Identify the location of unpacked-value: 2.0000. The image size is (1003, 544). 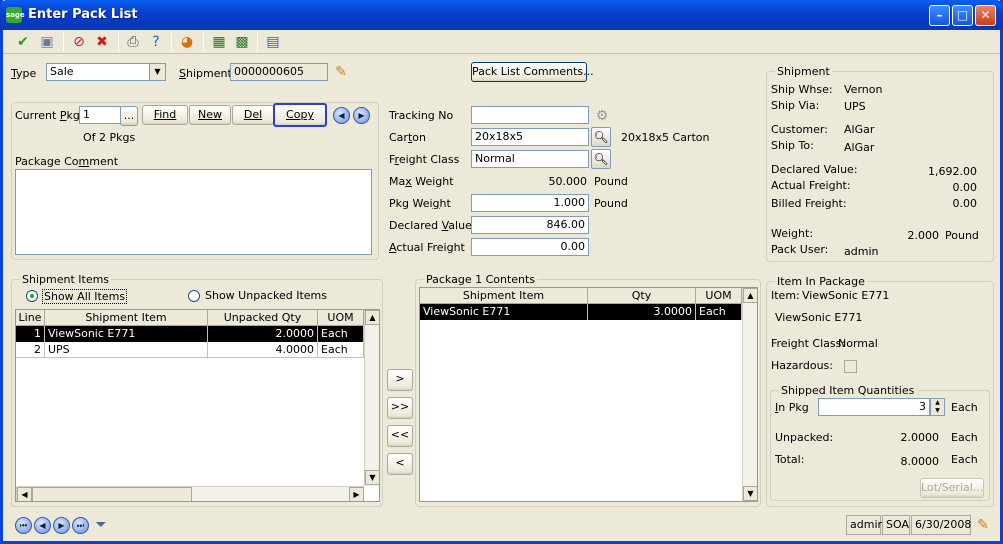
(920, 437).